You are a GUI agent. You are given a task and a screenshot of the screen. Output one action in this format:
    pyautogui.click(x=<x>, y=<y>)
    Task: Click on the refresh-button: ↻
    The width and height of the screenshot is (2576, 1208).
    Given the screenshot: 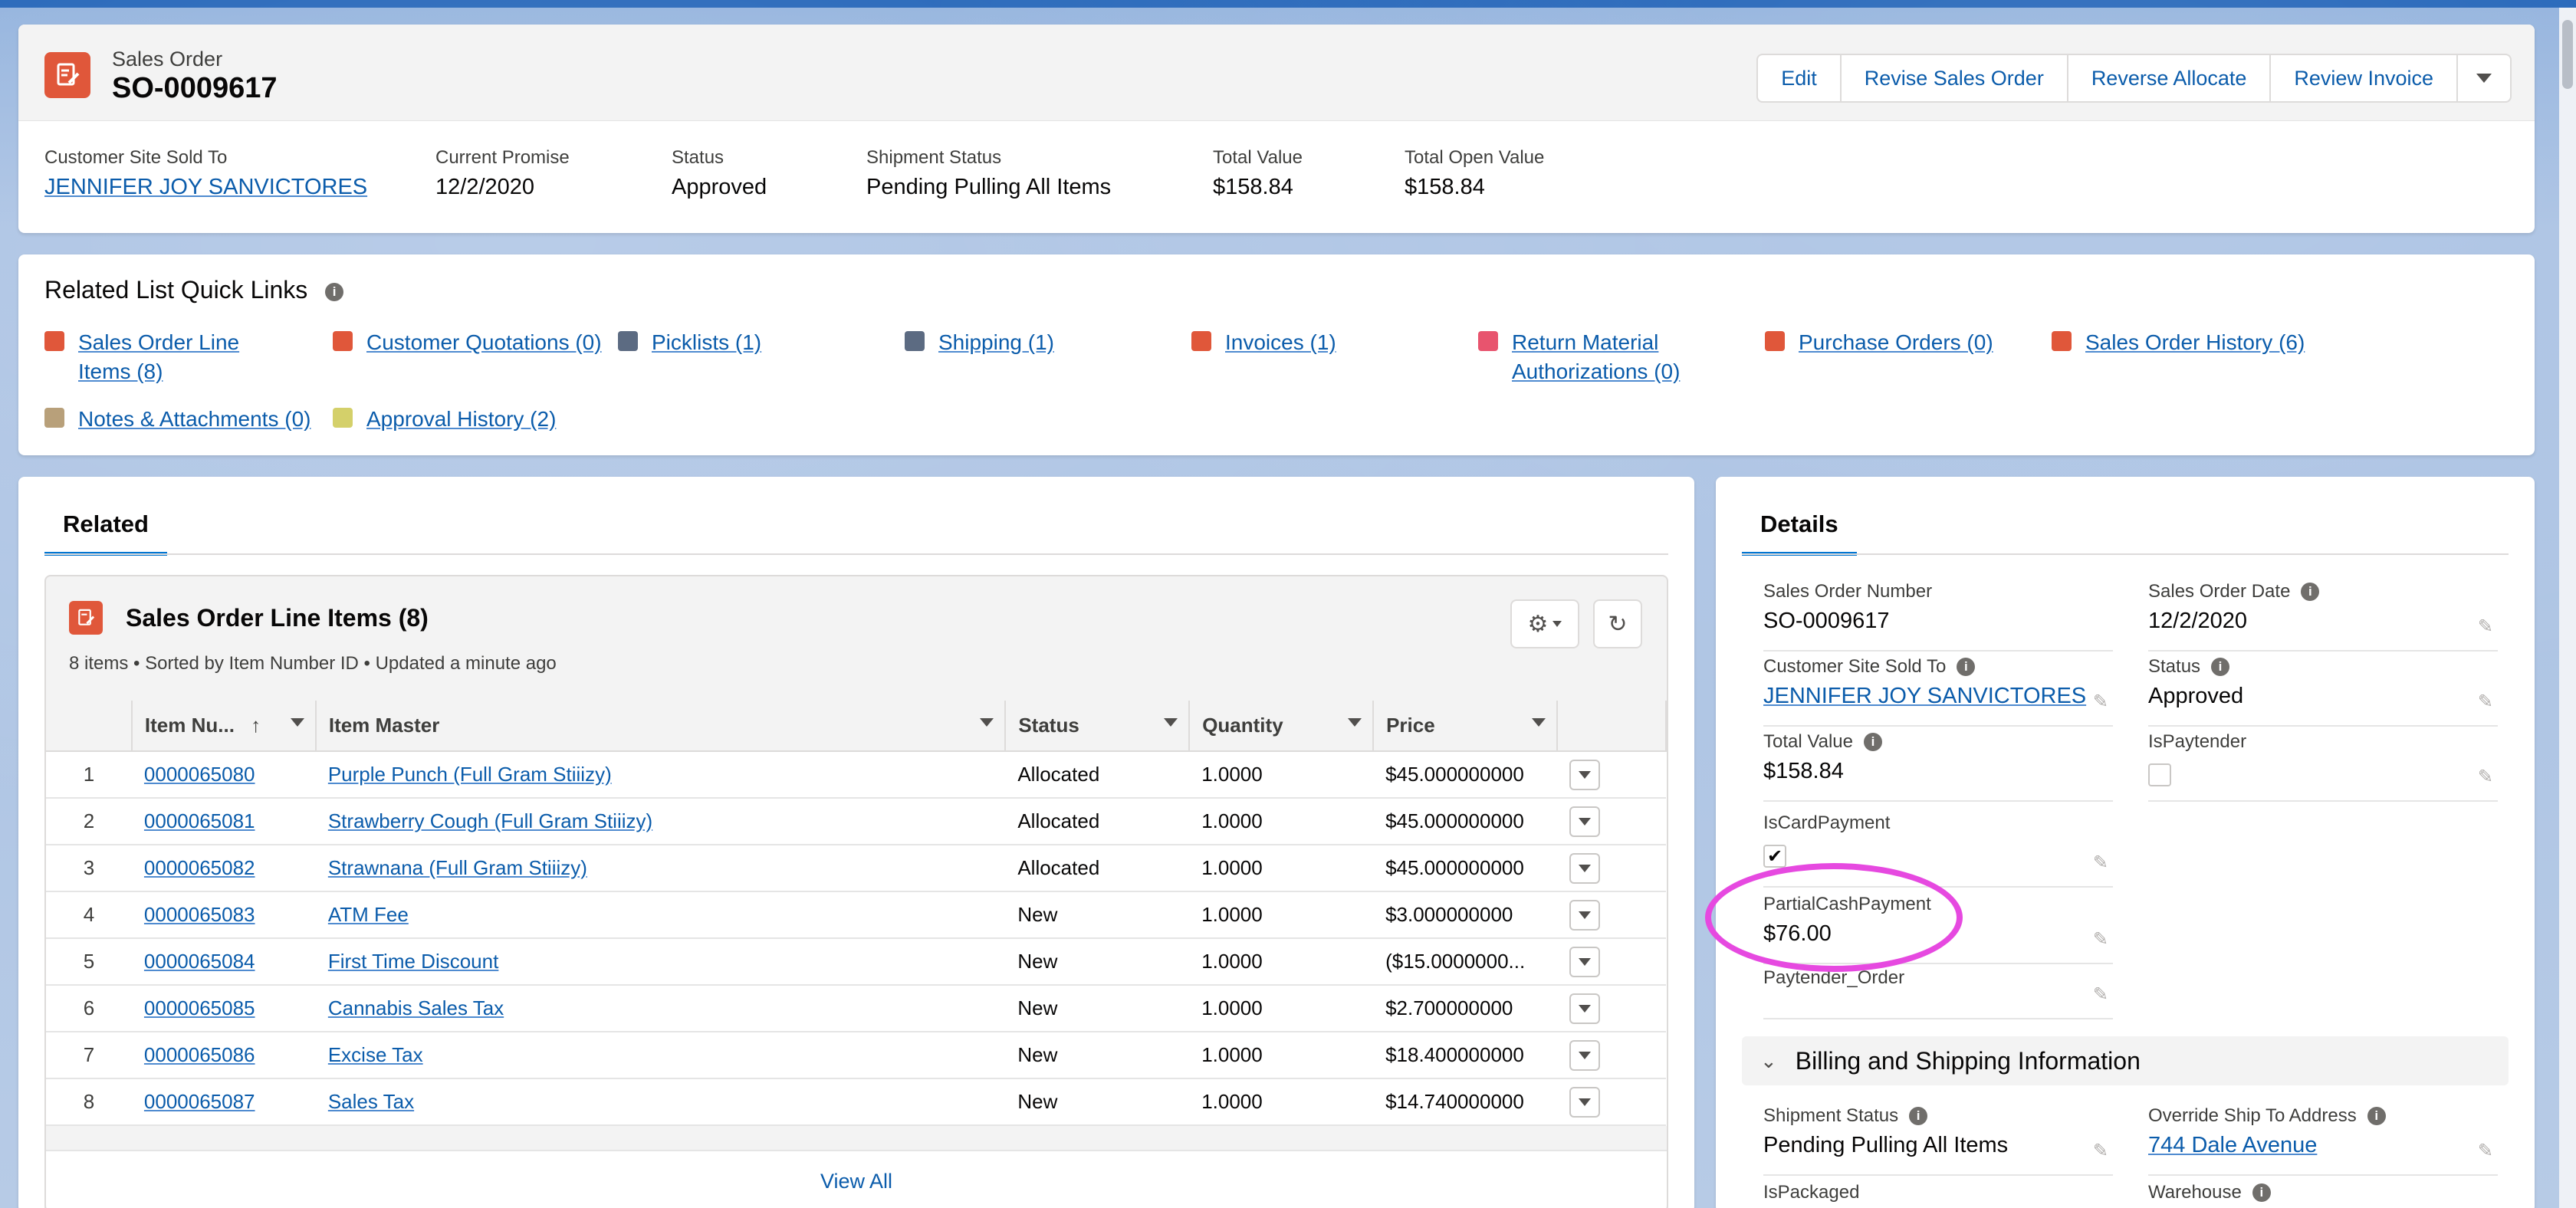 What is the action you would take?
    pyautogui.click(x=1617, y=623)
    